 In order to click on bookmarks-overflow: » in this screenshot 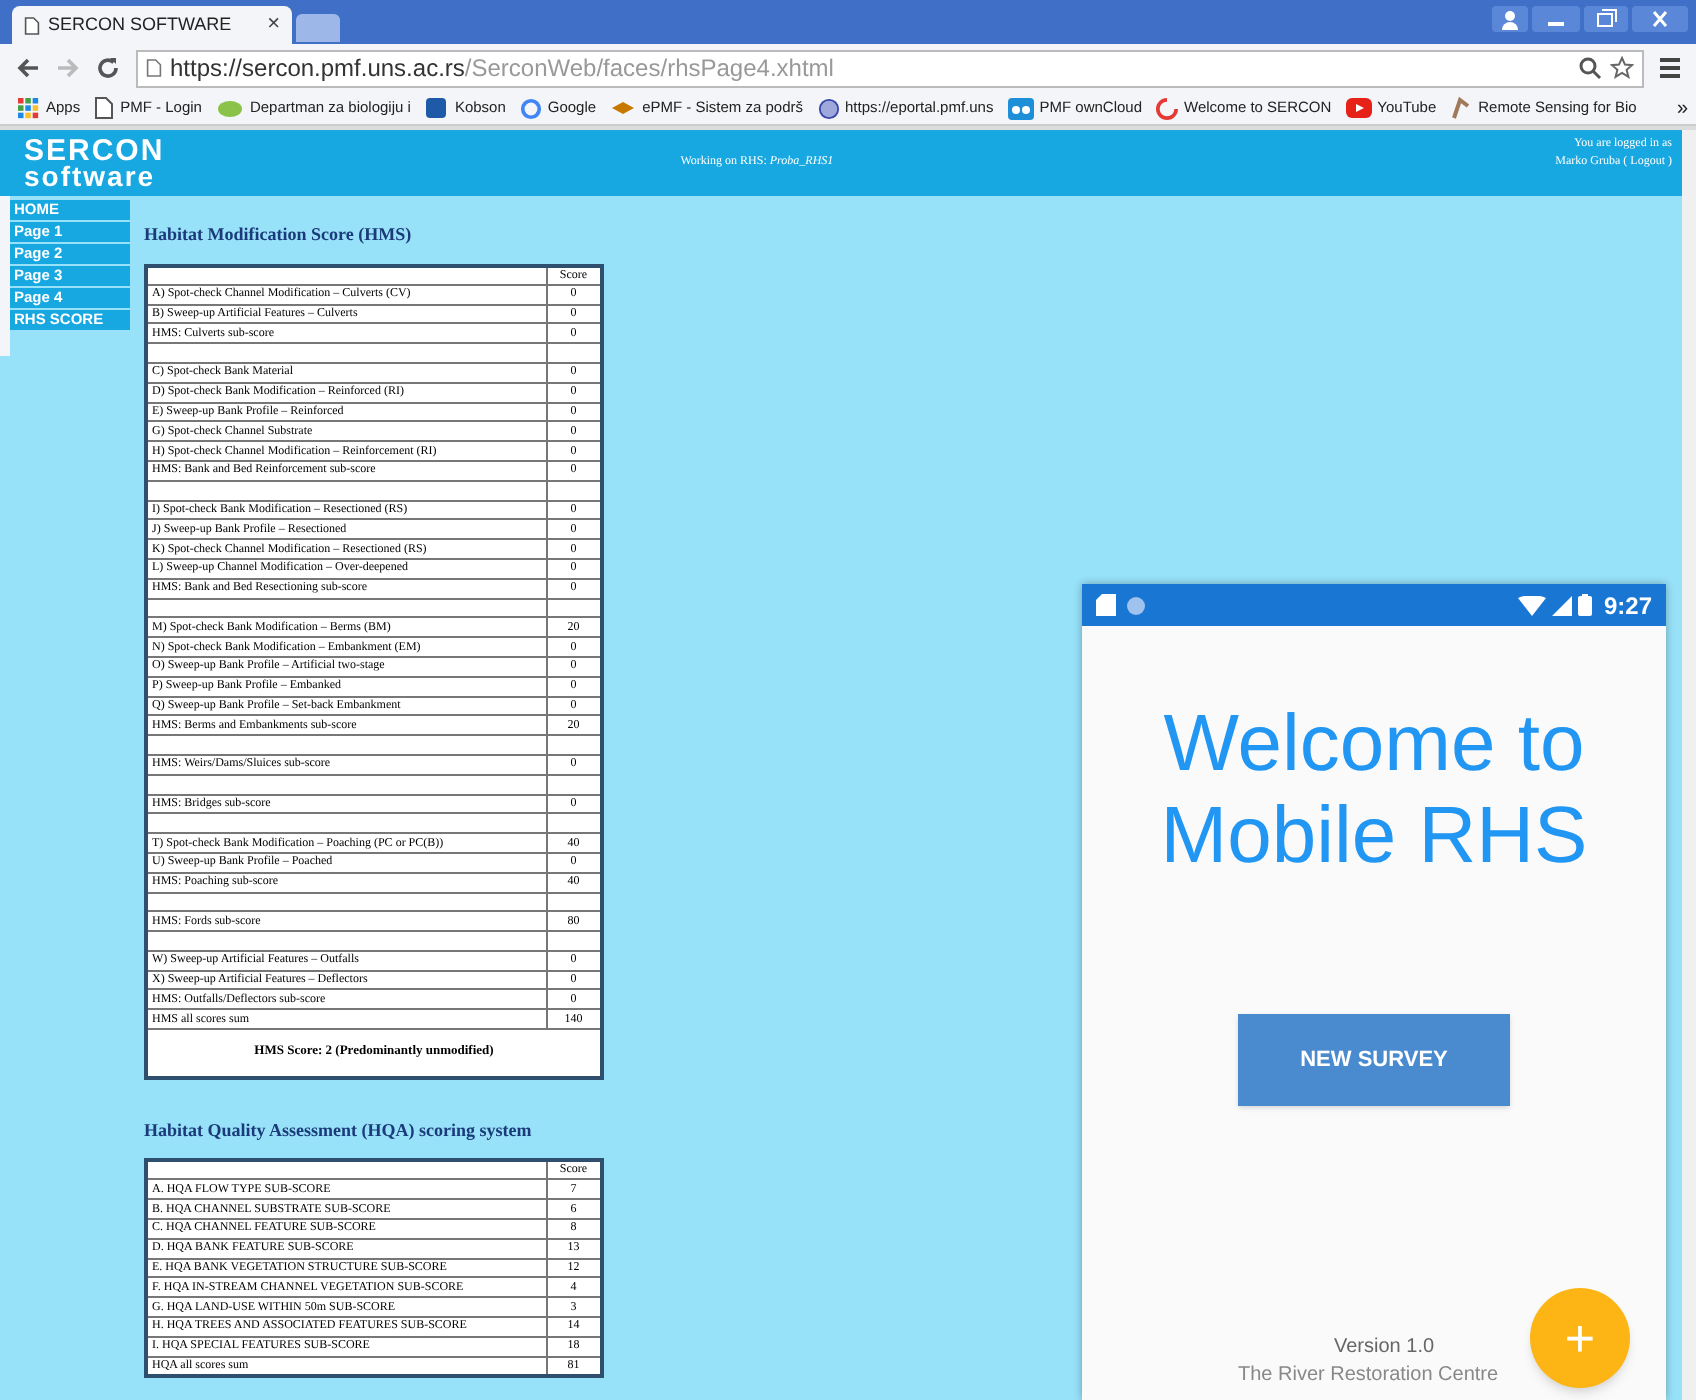, I will do `click(1682, 108)`.